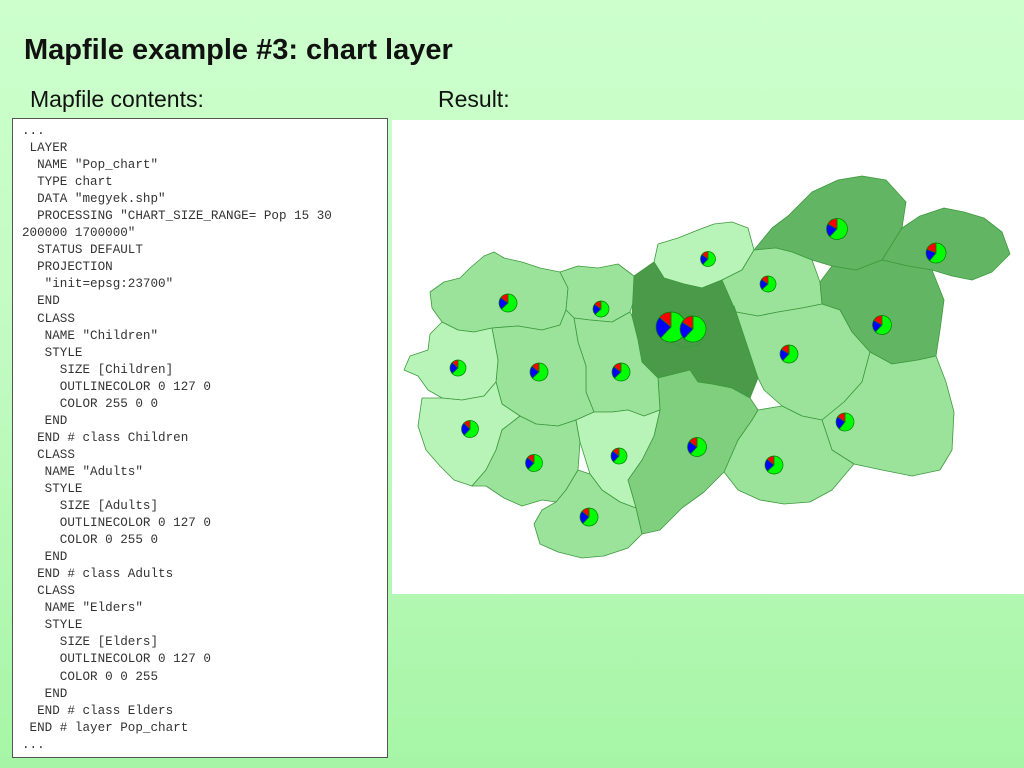 The width and height of the screenshot is (1024, 768). What do you see at coordinates (94, 199) in the screenshot?
I see `code-line: DATA "megyek.shp"` at bounding box center [94, 199].